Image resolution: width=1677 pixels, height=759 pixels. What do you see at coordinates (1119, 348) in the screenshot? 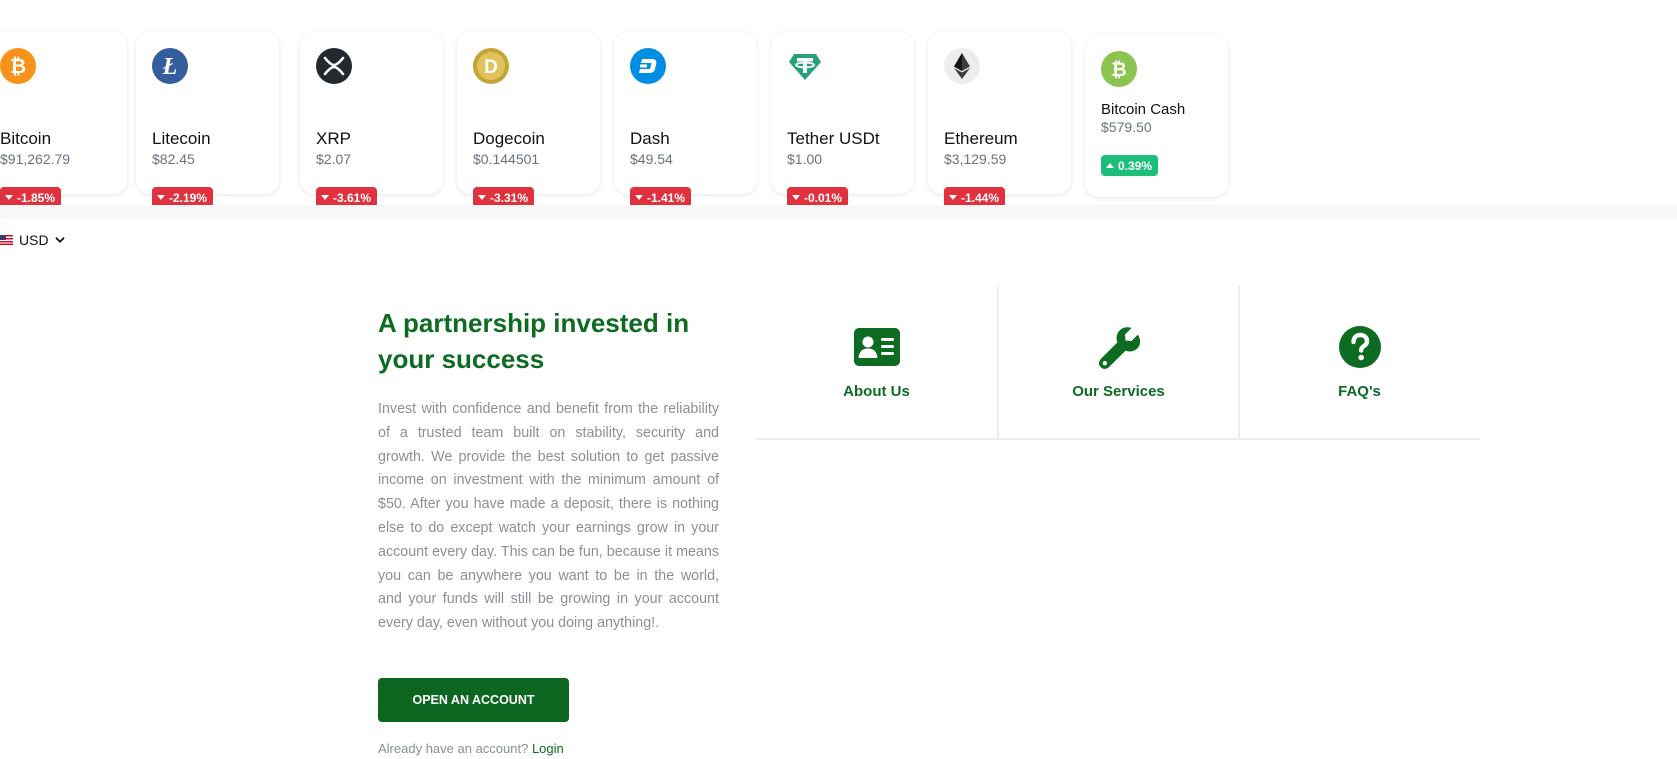
I see `wrench-icon` at bounding box center [1119, 348].